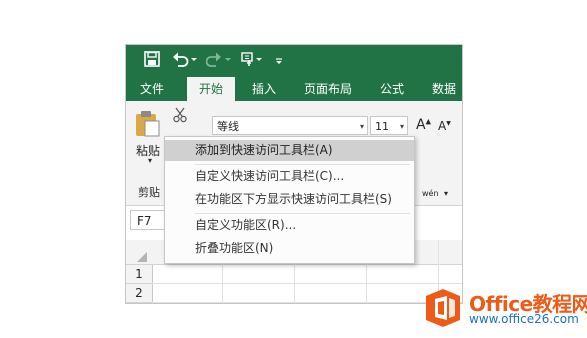  What do you see at coordinates (289, 248) in the screenshot?
I see `menu-item-collapse-ribbon: 折叠功能区(N)` at bounding box center [289, 248].